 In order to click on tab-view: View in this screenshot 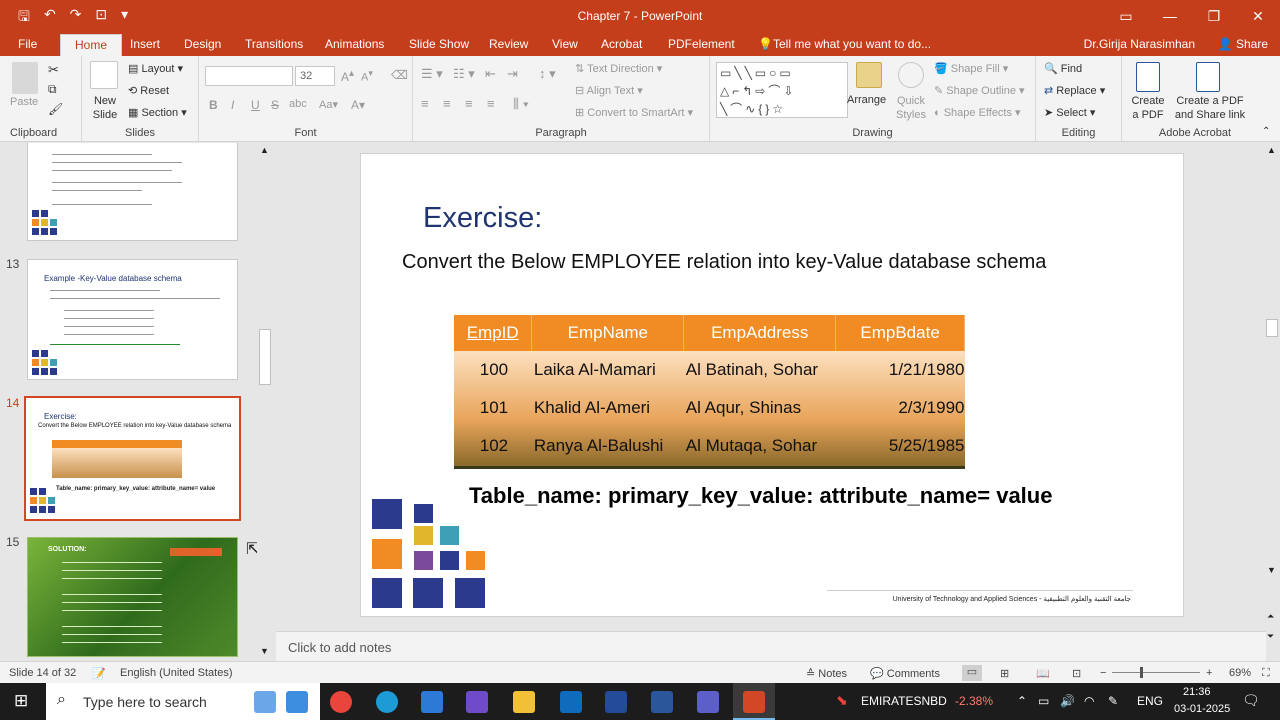, I will do `click(565, 44)`.